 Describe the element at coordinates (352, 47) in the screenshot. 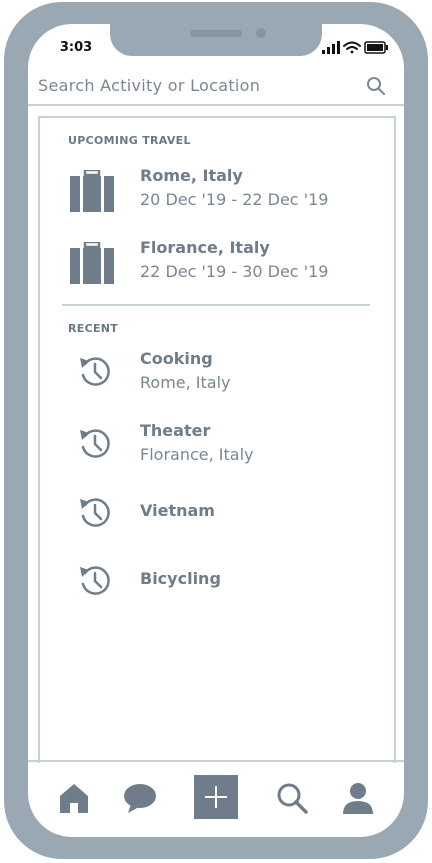

I see `wifi-icon` at that location.